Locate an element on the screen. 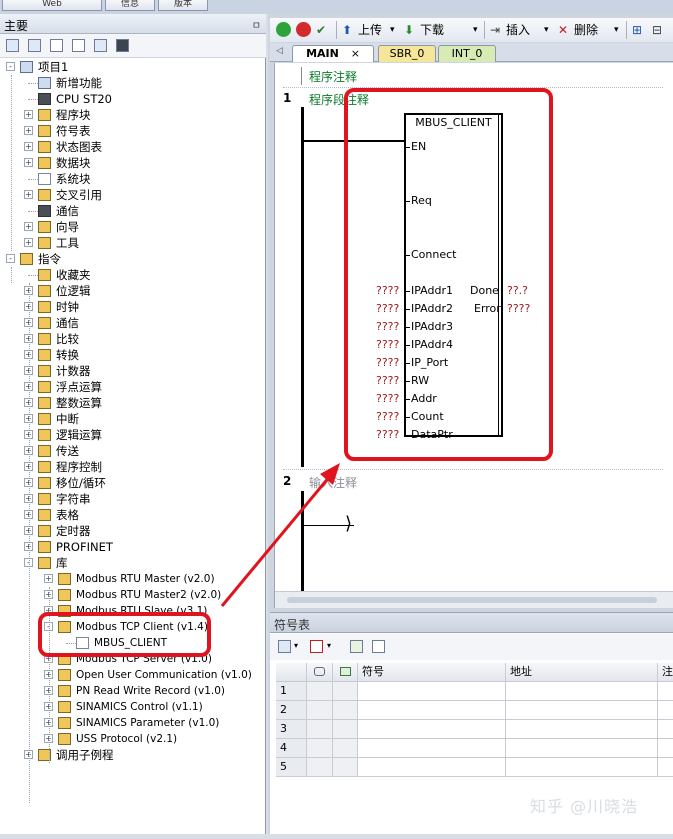 Image resolution: width=673 pixels, height=839 pixels. rung-arrow-icon: ⟩ is located at coordinates (348, 524).